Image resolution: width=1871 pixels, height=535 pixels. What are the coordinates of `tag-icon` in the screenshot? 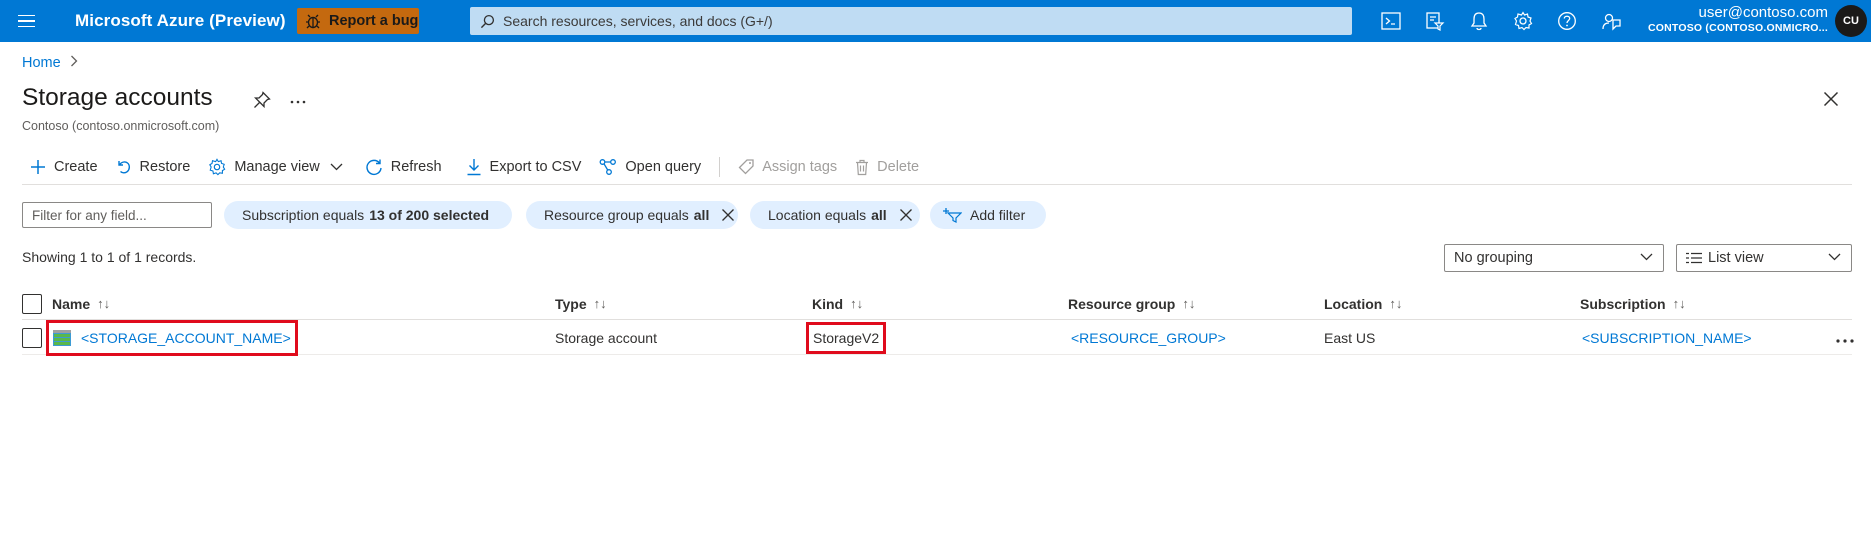 It's located at (746, 167).